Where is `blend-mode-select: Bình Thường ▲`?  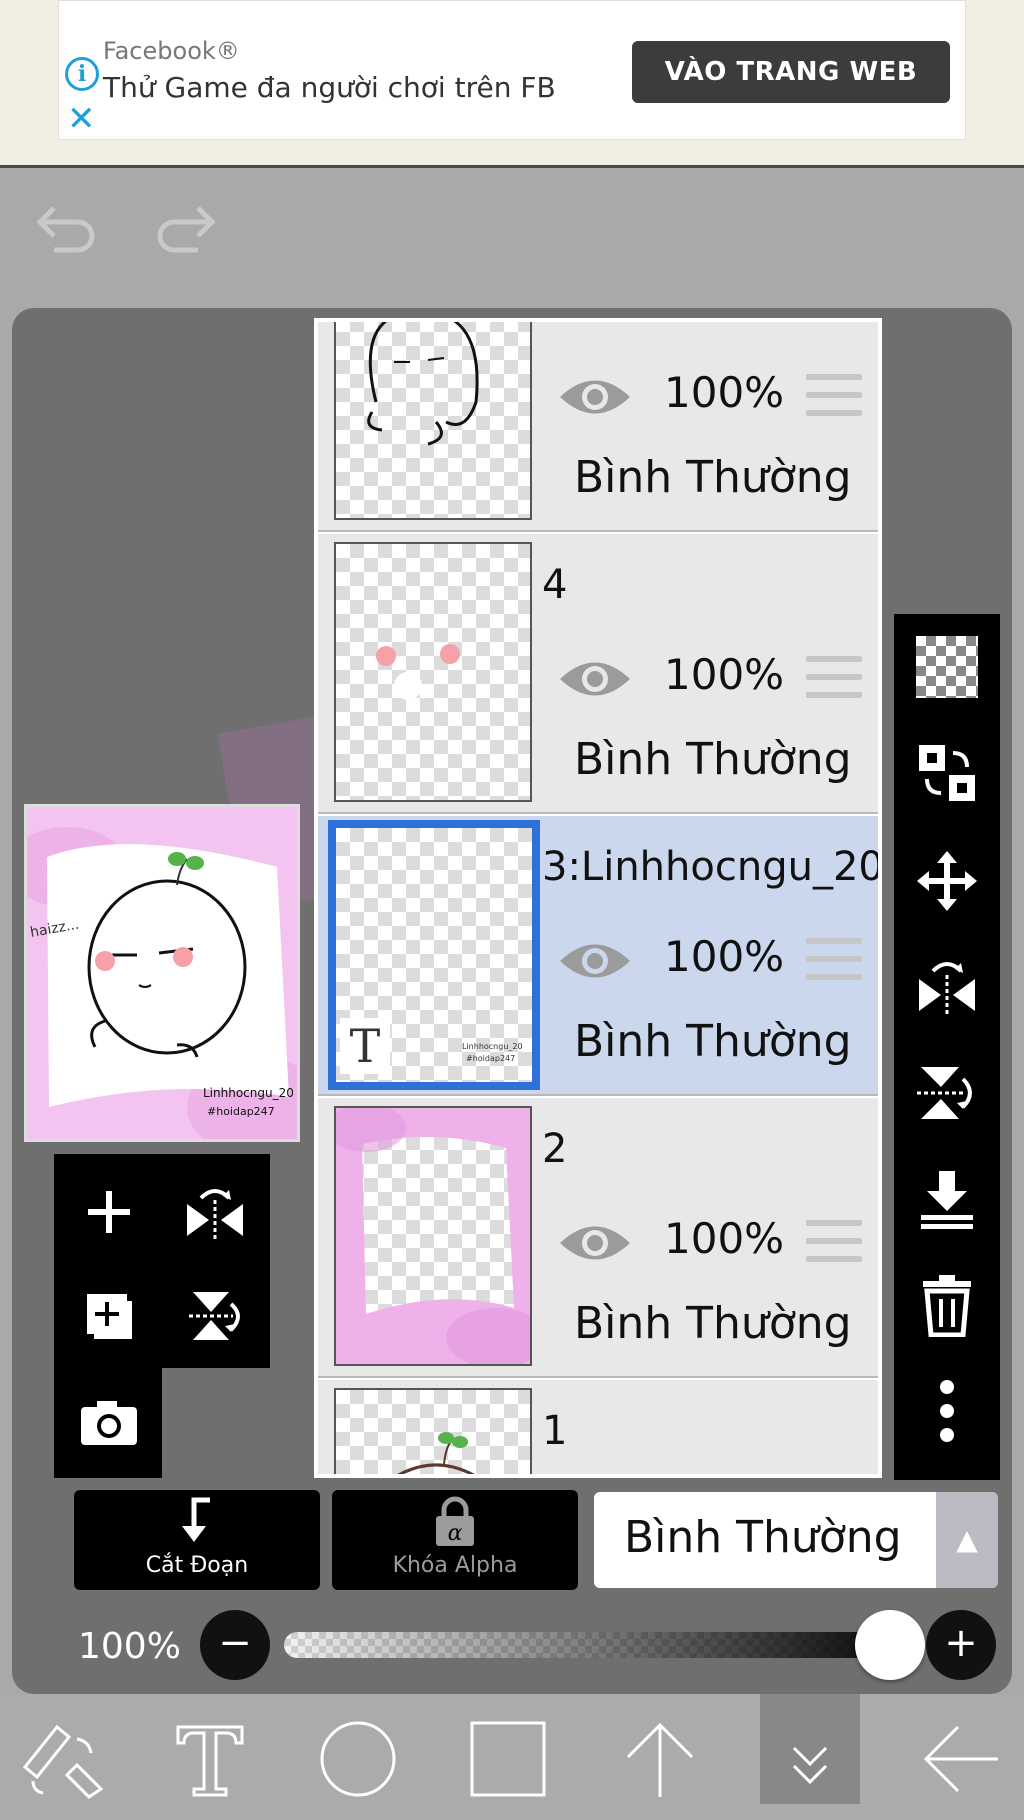
blend-mode-select: Bình Thường ▲ is located at coordinates (796, 1540).